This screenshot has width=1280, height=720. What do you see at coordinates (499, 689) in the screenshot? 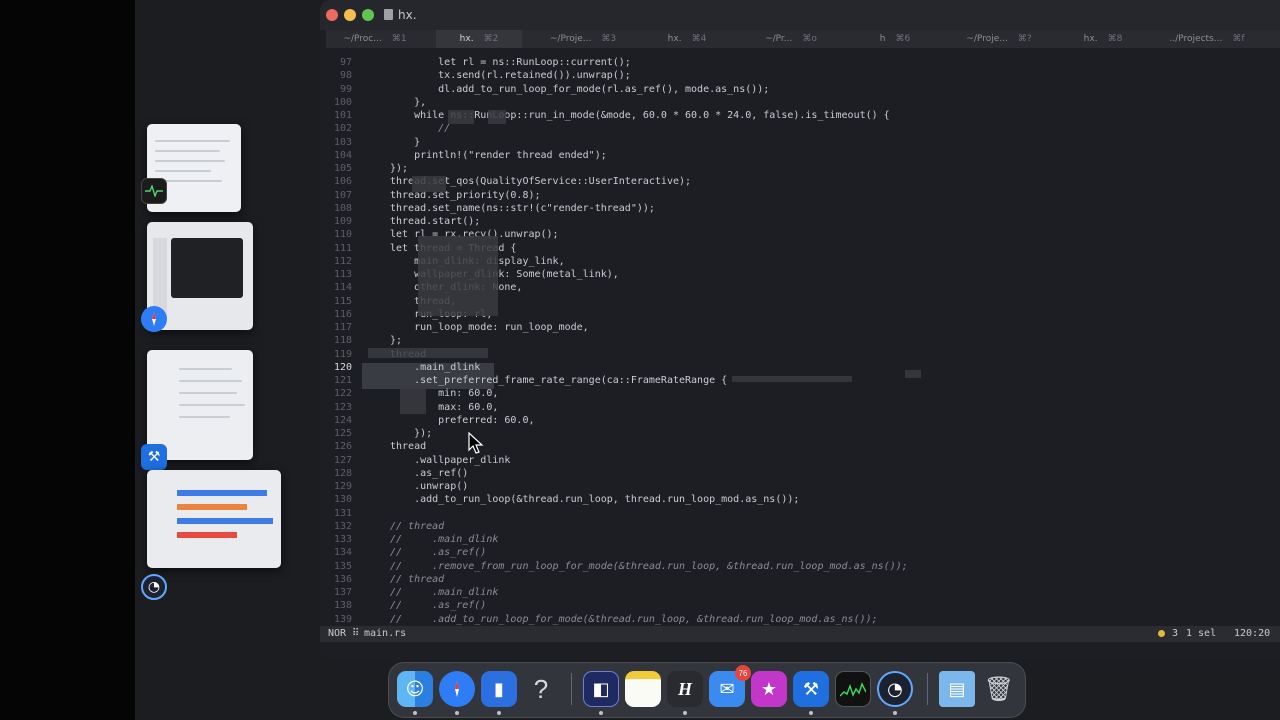
I see `xcode-icon: ▮` at bounding box center [499, 689].